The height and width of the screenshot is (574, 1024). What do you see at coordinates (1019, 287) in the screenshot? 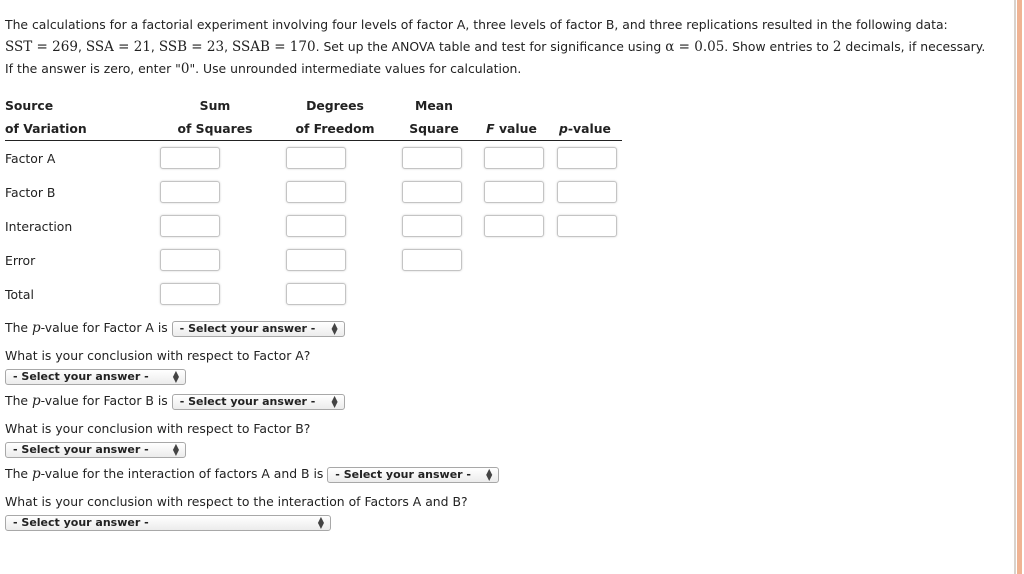
I see `page-accent-bar` at bounding box center [1019, 287].